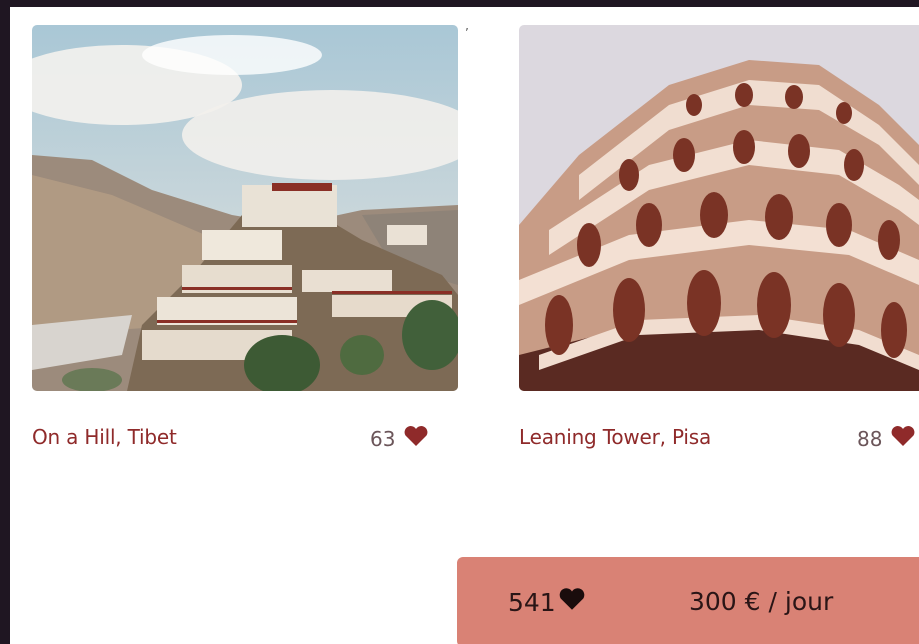 The width and height of the screenshot is (919, 644). I want to click on photo-title: Leaning Tower, Pisa, so click(615, 437).